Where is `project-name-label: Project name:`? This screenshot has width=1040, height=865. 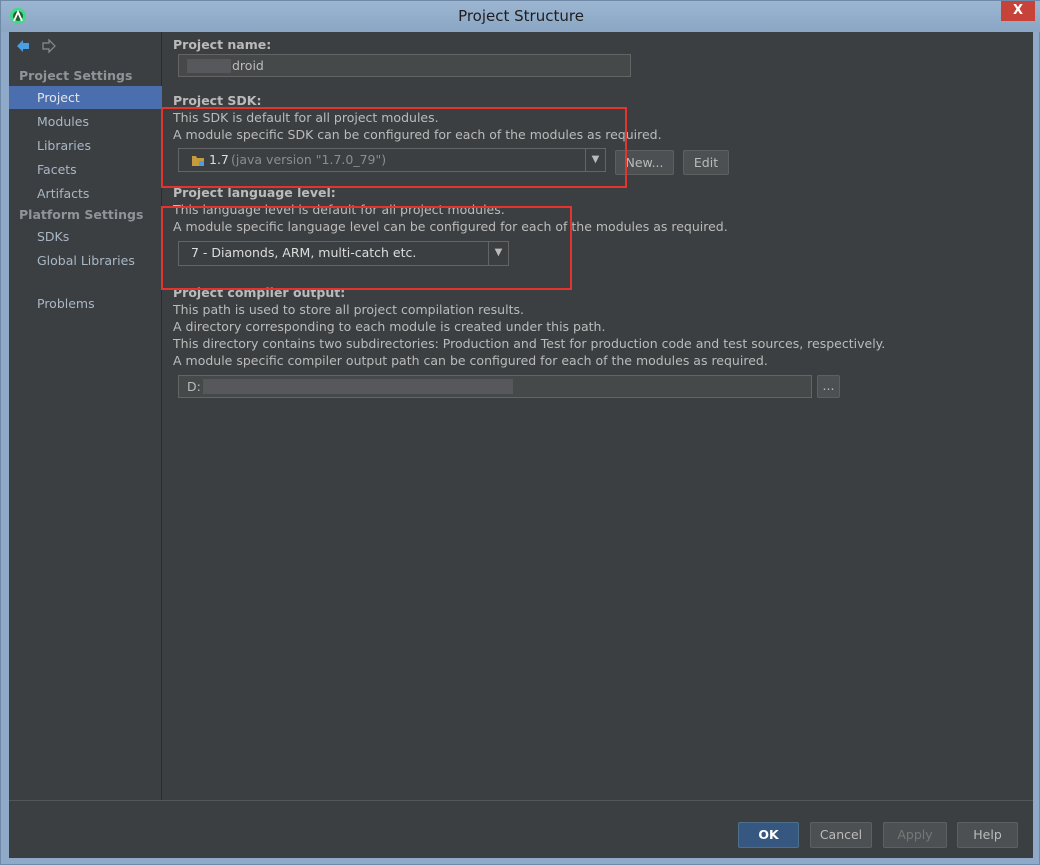 project-name-label: Project name: is located at coordinates (222, 44).